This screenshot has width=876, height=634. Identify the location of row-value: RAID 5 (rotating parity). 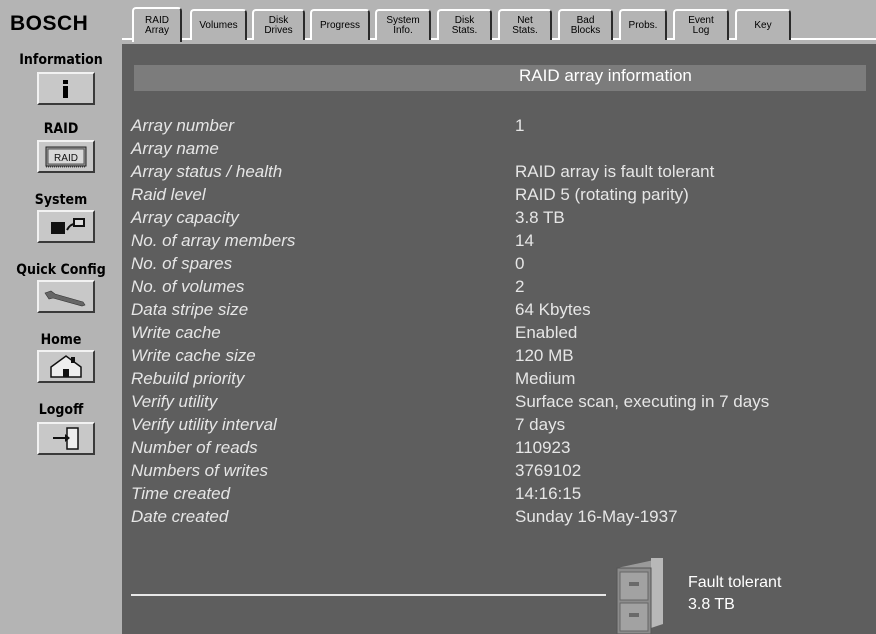
(602, 194).